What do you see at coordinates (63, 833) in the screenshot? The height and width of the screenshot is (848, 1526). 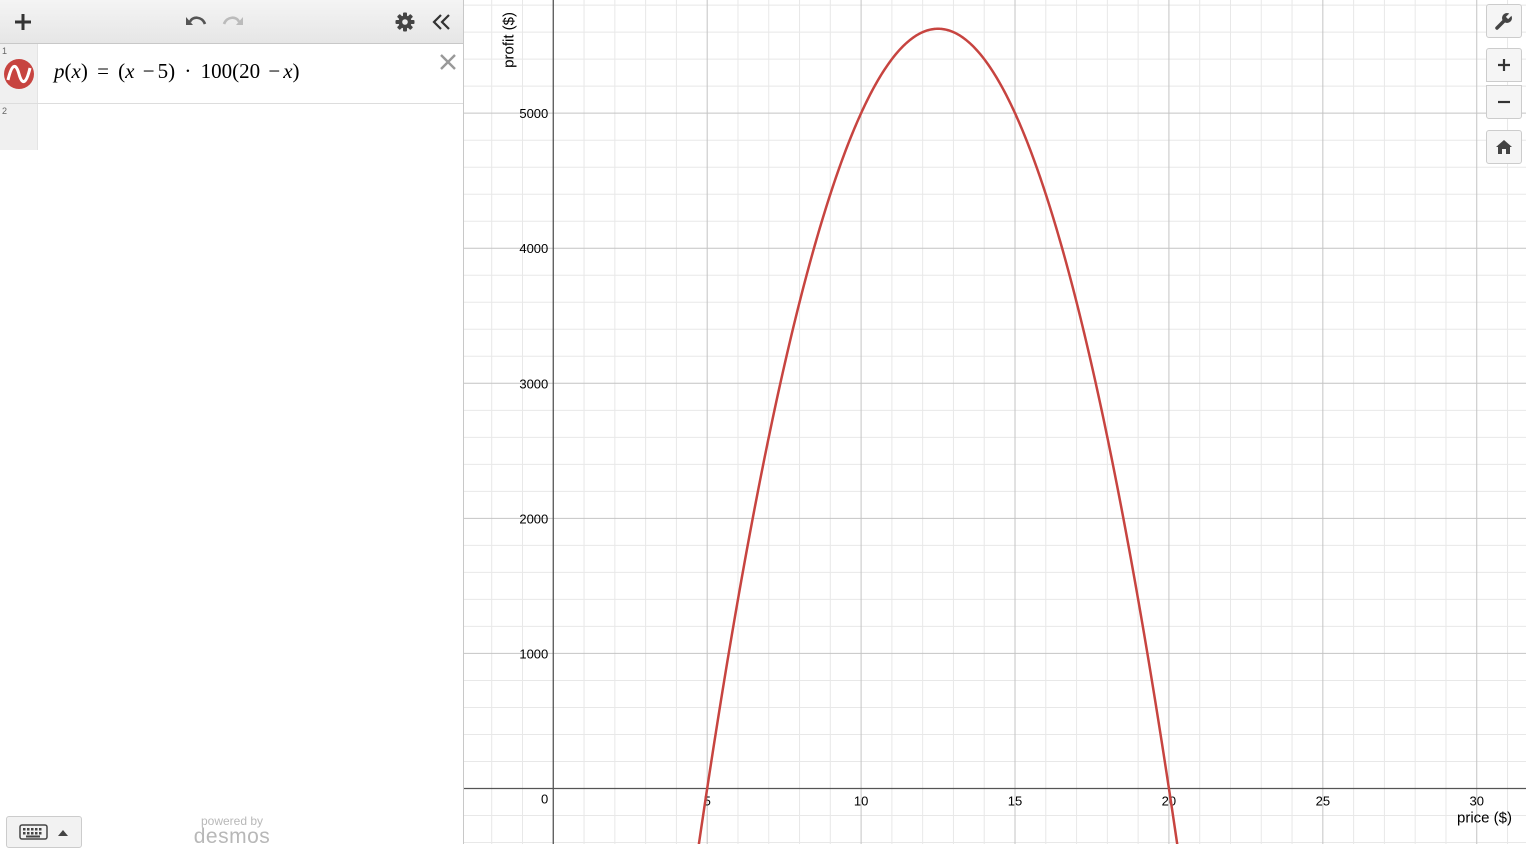 I see `caret-up-icon` at bounding box center [63, 833].